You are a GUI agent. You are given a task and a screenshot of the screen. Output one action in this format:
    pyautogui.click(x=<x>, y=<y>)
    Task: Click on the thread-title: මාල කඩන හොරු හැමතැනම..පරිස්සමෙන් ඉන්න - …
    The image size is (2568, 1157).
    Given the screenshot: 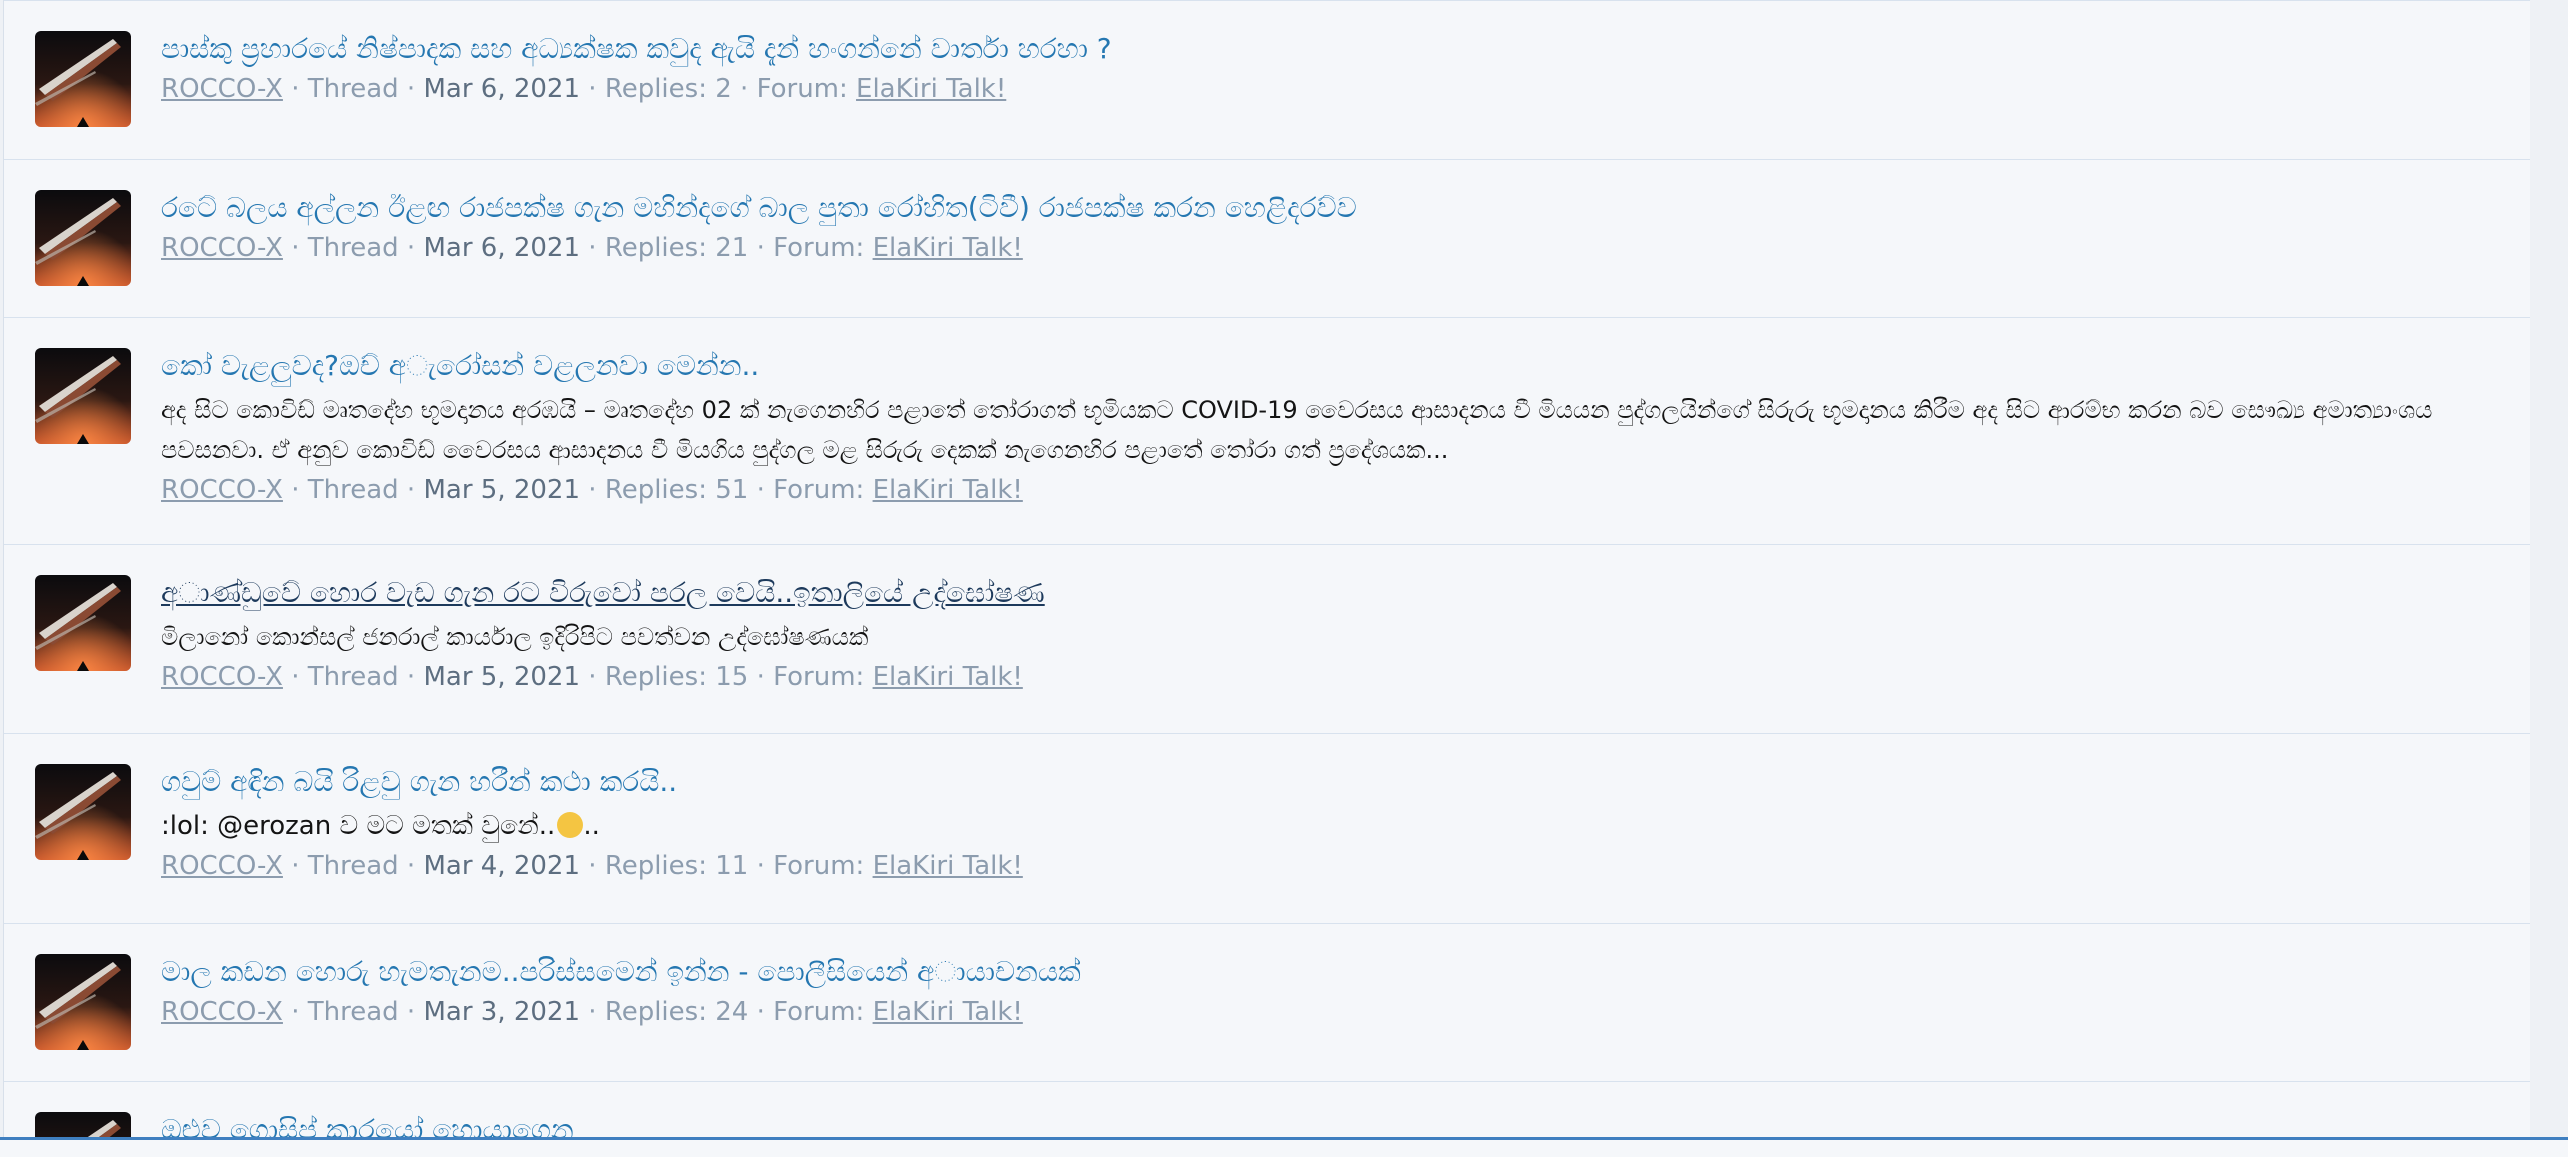 What is the action you would take?
    pyautogui.click(x=1325, y=972)
    